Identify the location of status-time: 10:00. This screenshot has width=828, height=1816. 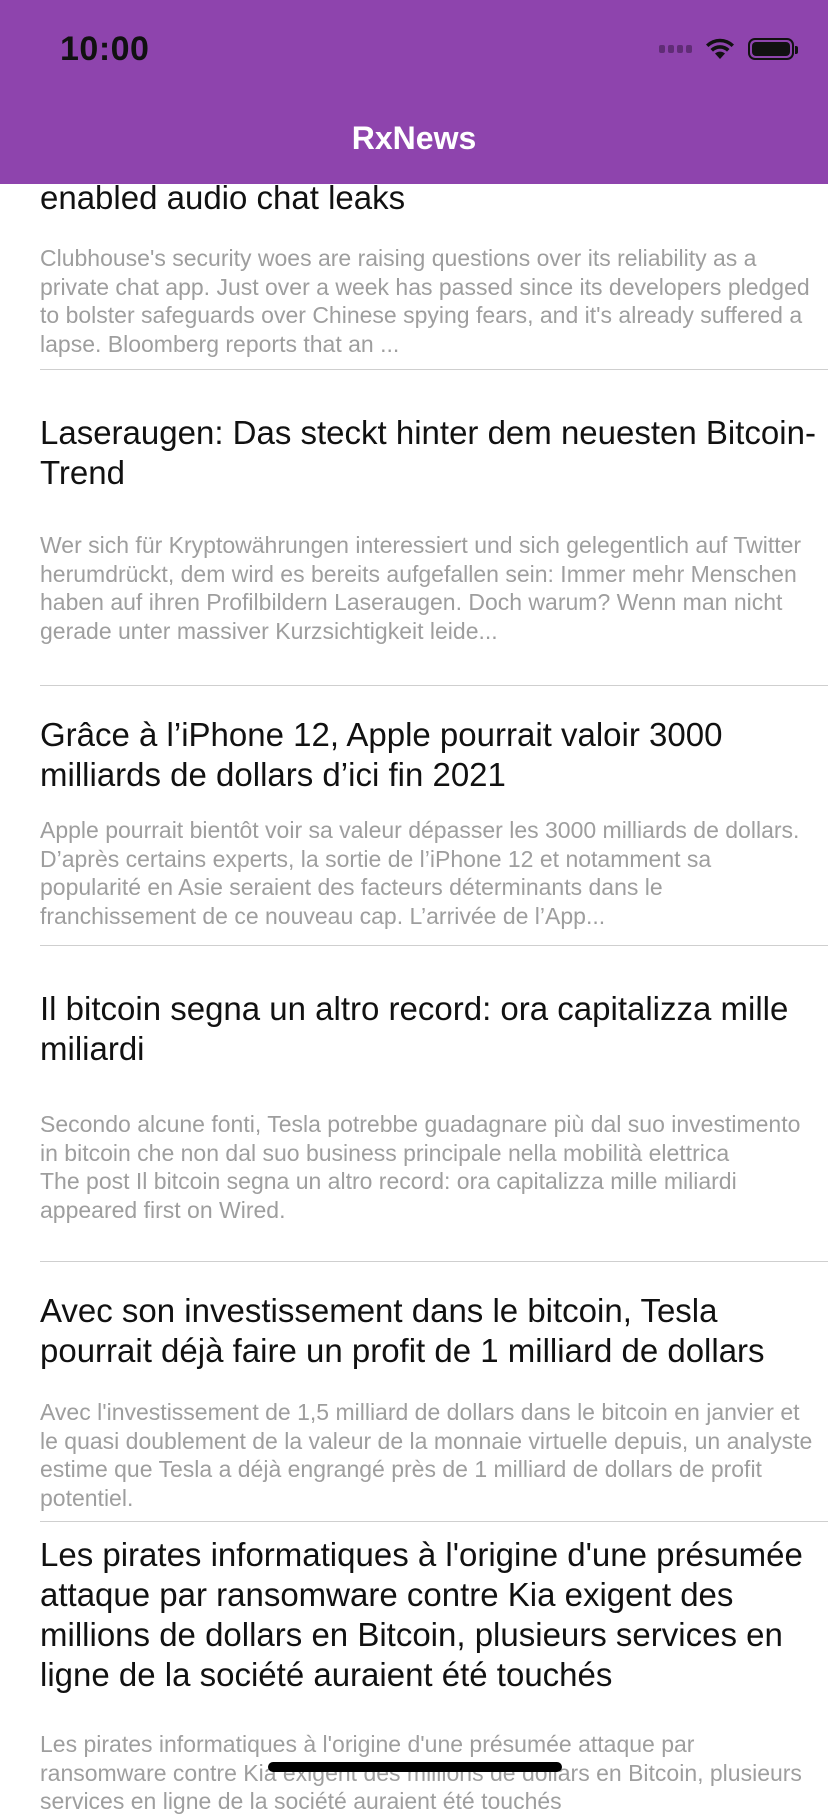
(105, 49).